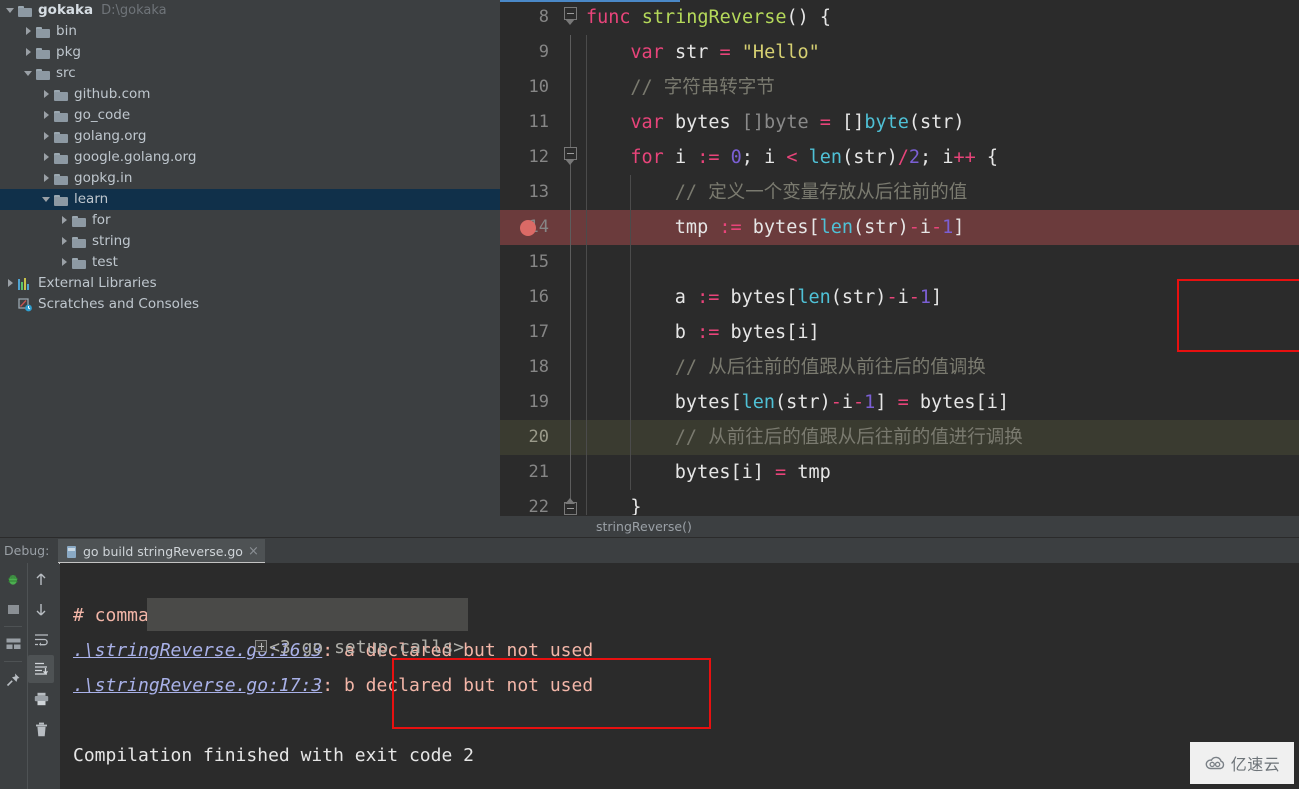  Describe the element at coordinates (529, 87) in the screenshot. I see `line-number: 10` at that location.